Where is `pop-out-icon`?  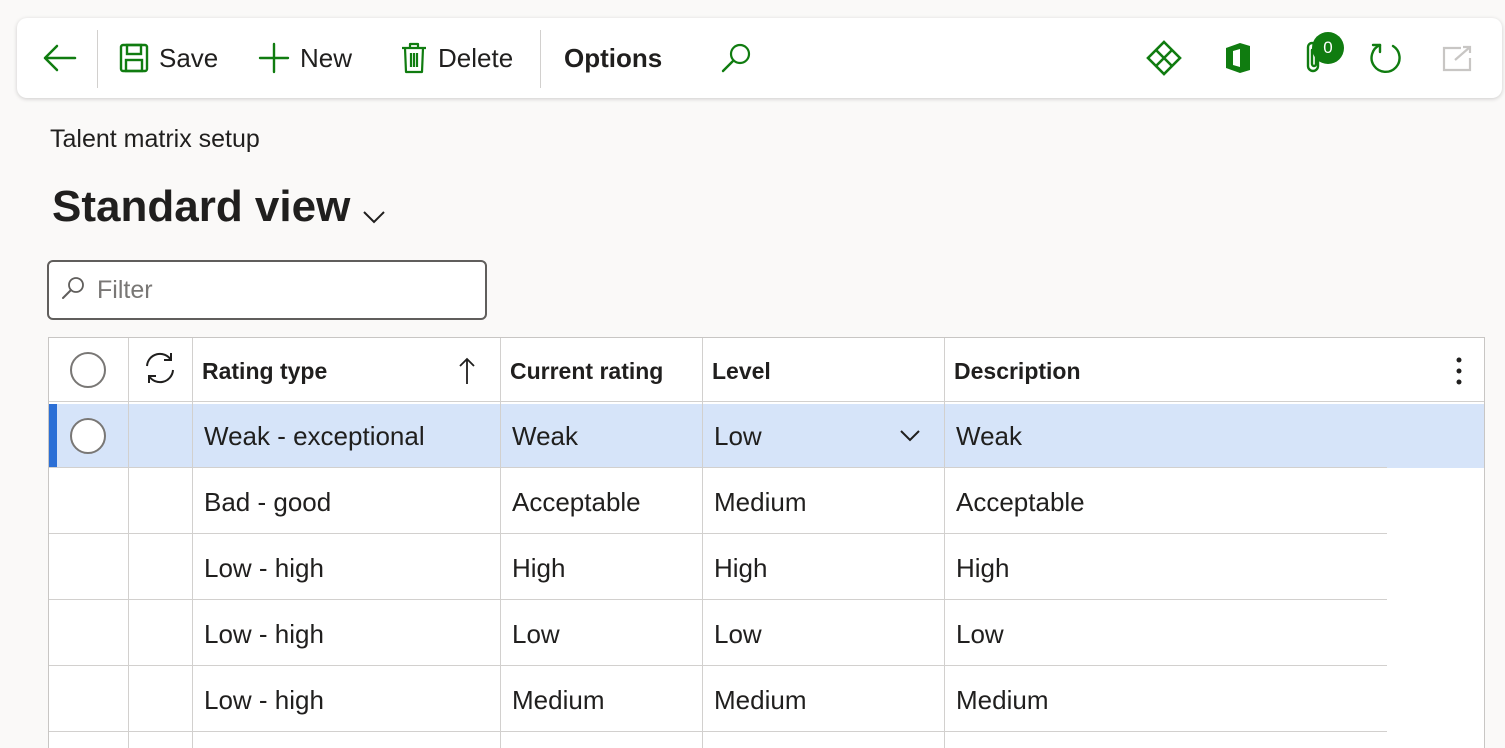 pop-out-icon is located at coordinates (1457, 58).